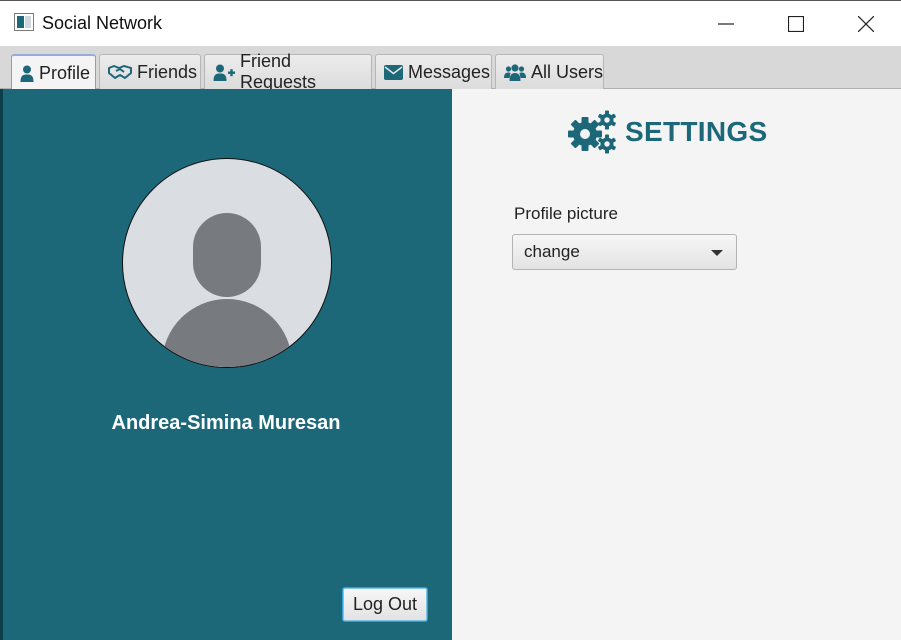 The height and width of the screenshot is (640, 901). Describe the element at coordinates (385, 604) in the screenshot. I see `logout-button: Log Out` at that location.